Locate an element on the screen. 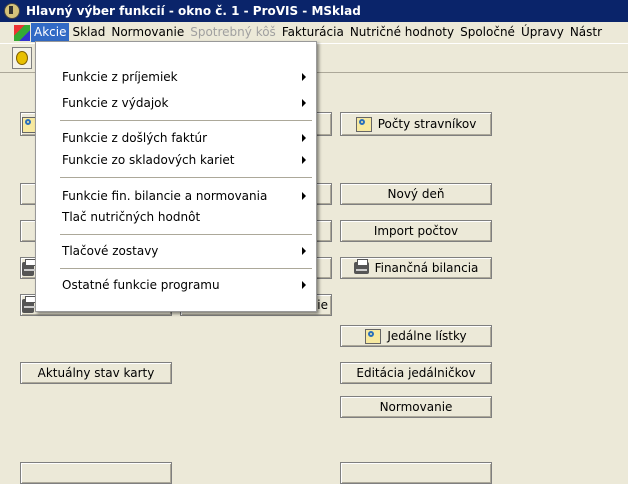 The height and width of the screenshot is (484, 628). financna-bilancia-label: Finančná bilancia is located at coordinates (426, 268).